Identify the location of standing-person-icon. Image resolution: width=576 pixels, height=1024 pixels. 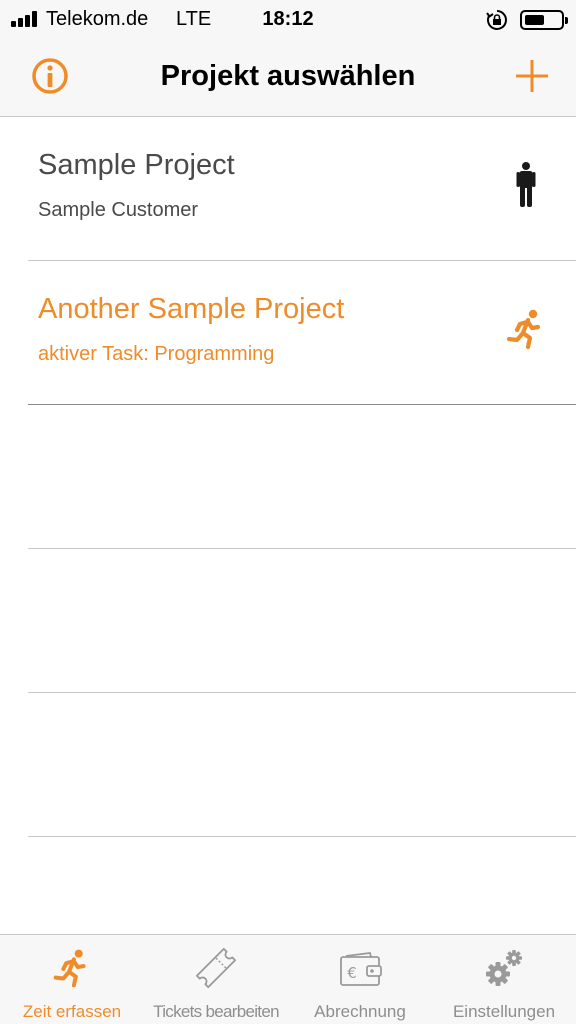
(526, 184).